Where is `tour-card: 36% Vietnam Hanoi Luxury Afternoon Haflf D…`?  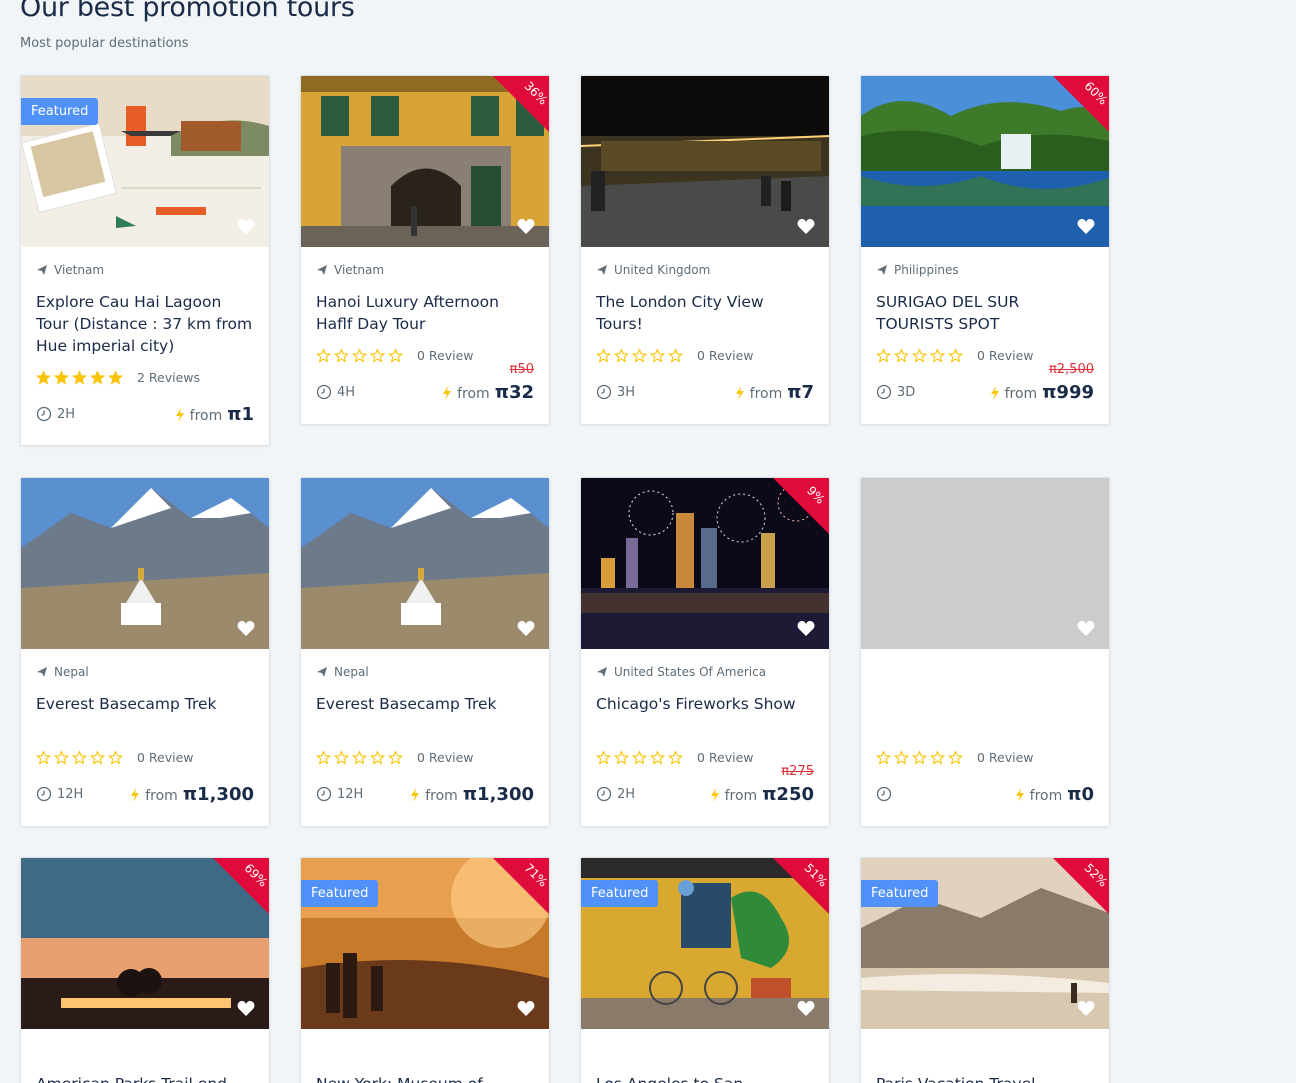 tour-card: 36% Vietnam Hanoi Luxury Afternoon Haflf D… is located at coordinates (425, 250).